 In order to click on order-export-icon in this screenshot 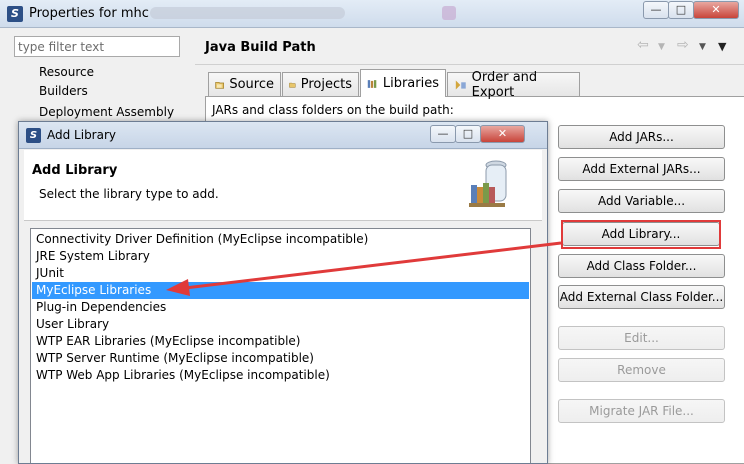, I will do `click(460, 84)`.